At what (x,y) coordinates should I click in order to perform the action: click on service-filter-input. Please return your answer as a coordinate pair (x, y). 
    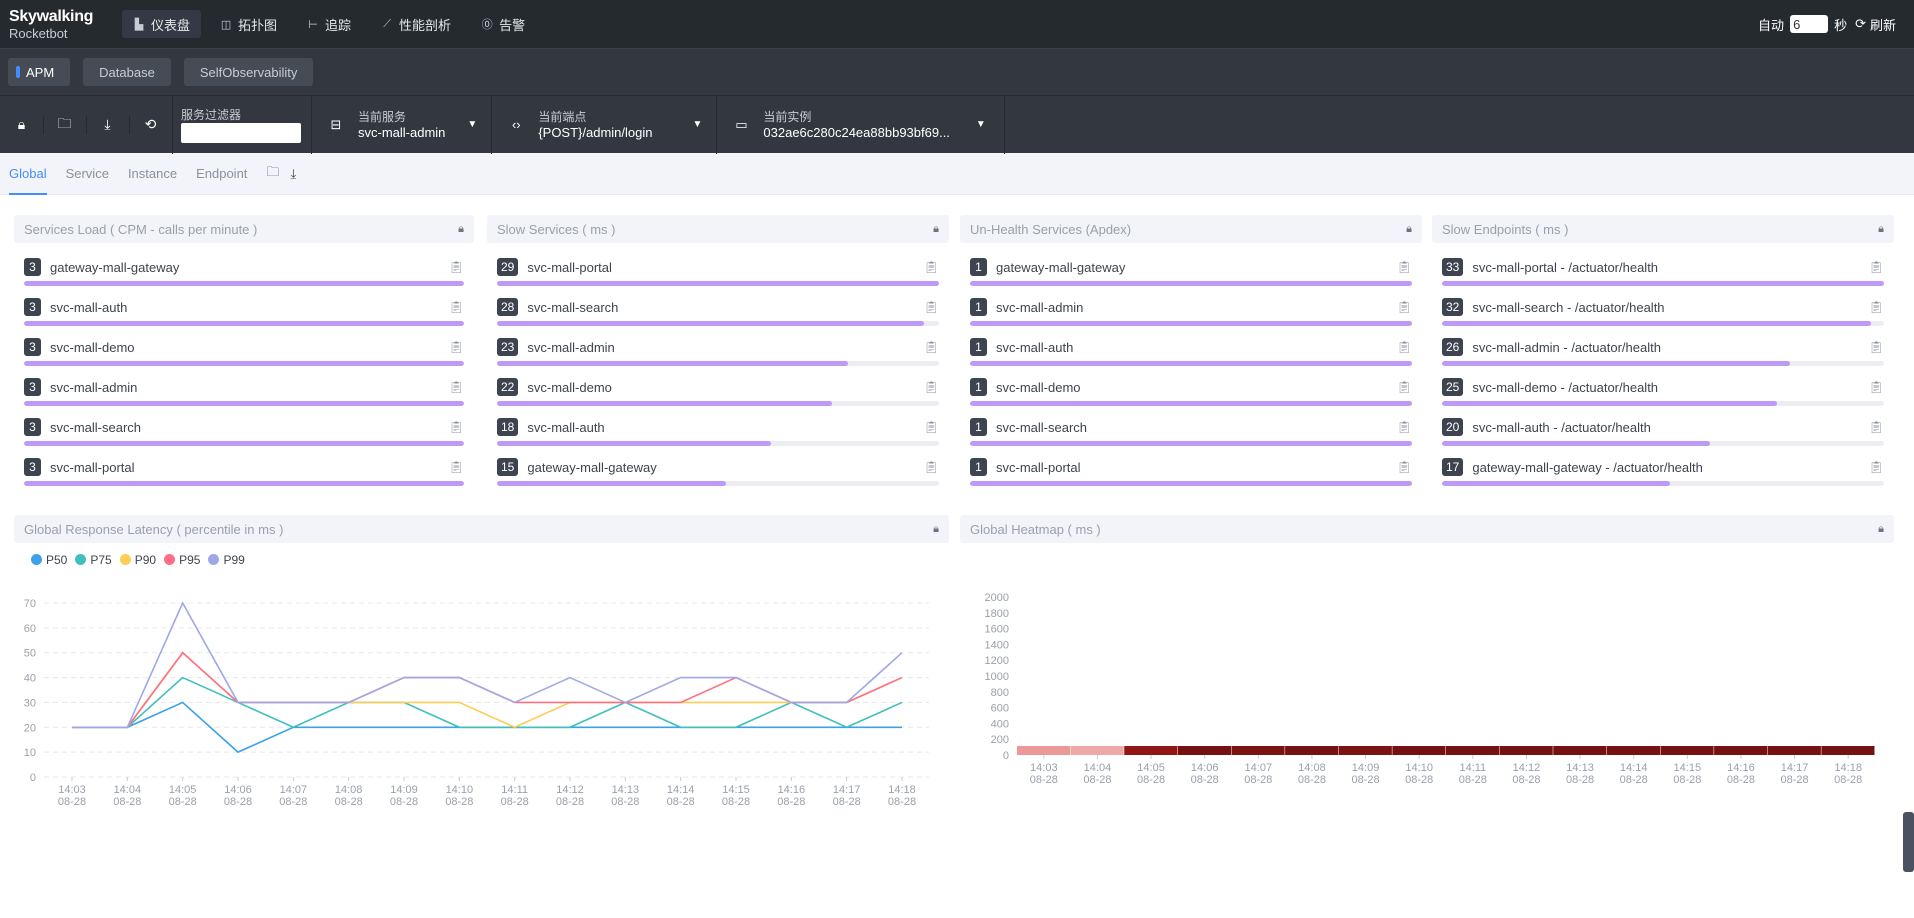
    Looking at the image, I should click on (241, 133).